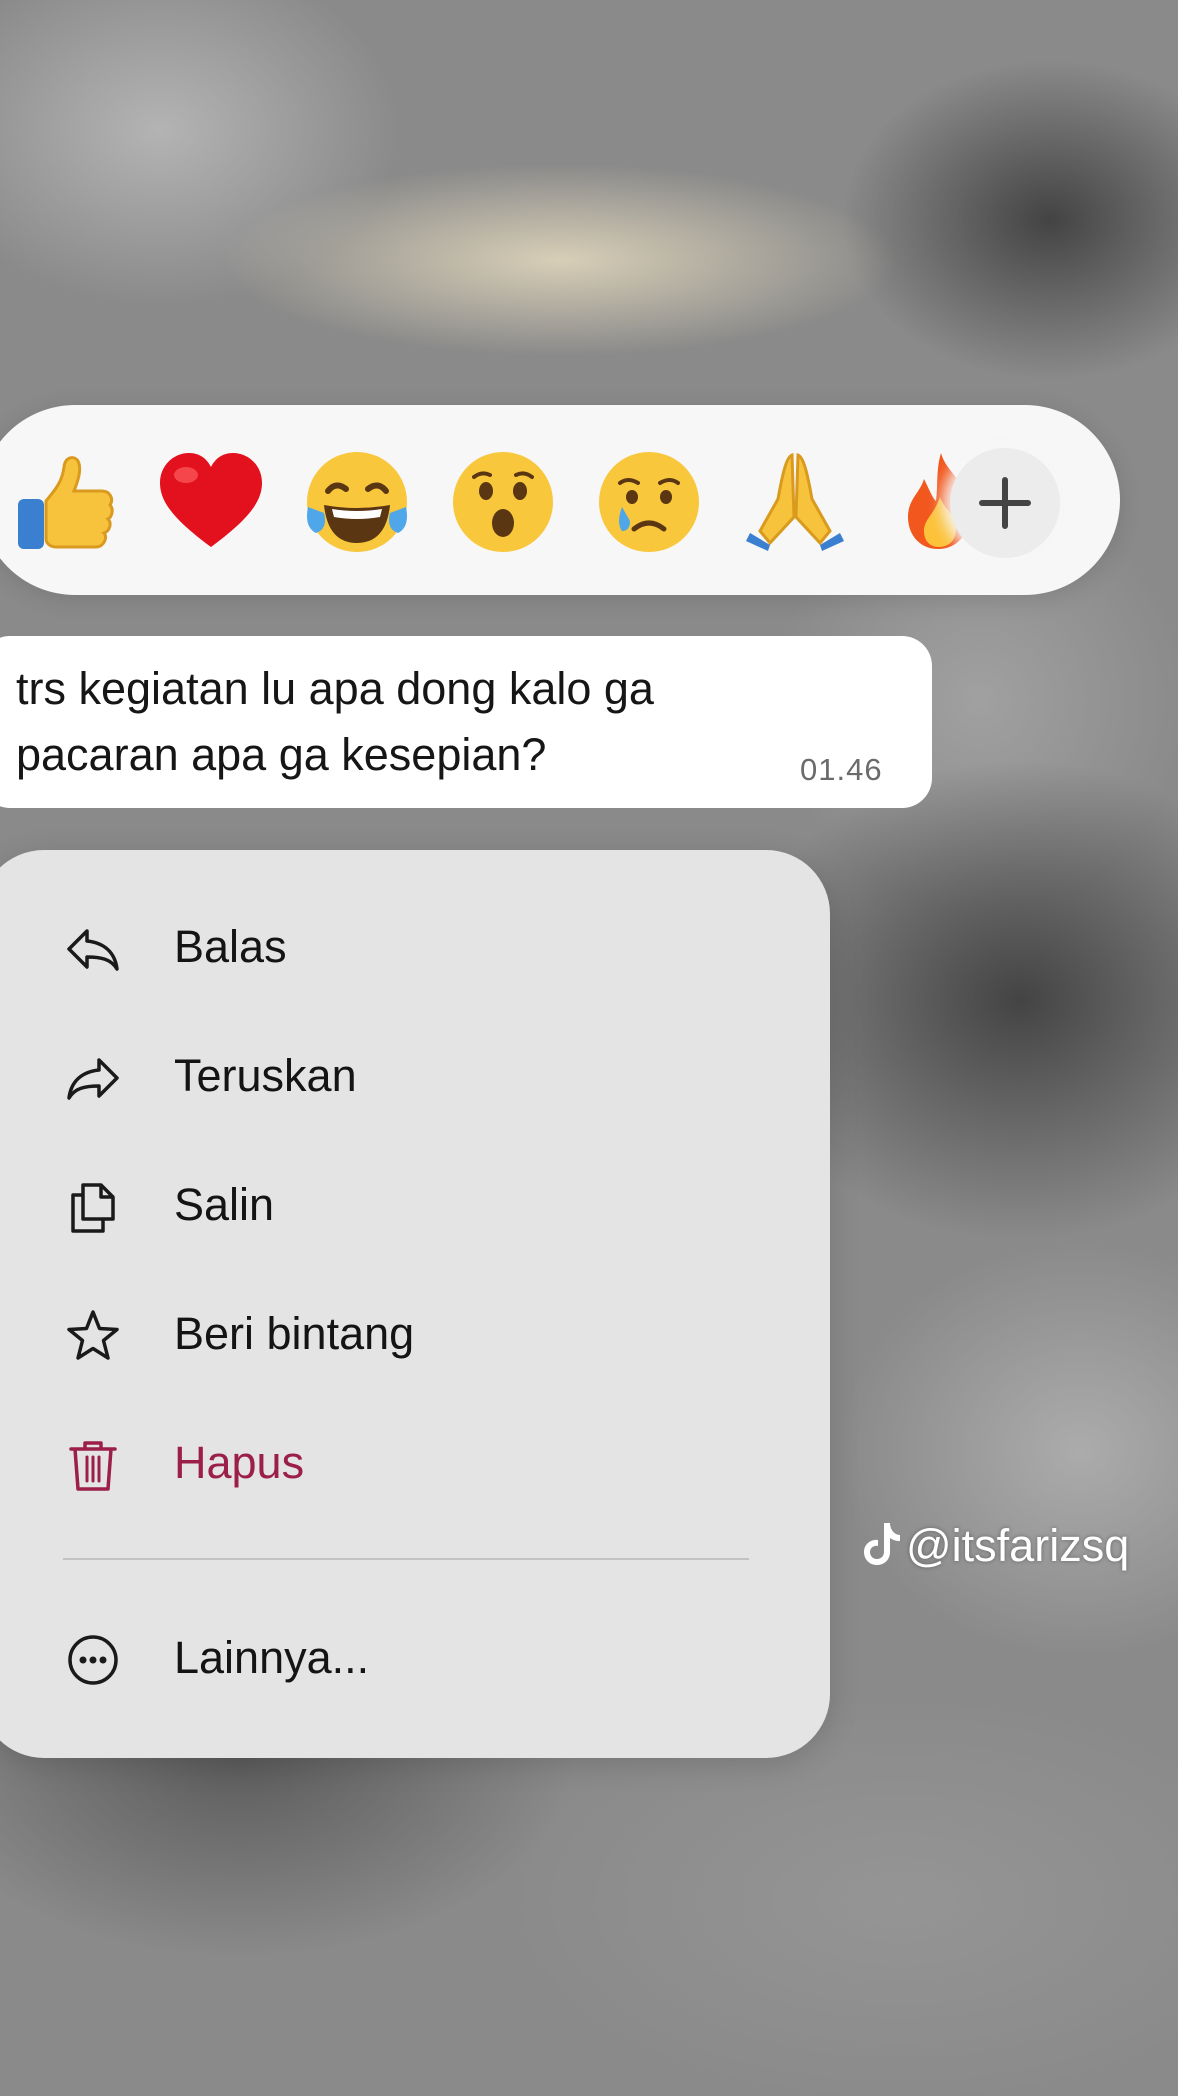 The height and width of the screenshot is (2096, 1178). Describe the element at coordinates (882, 1544) in the screenshot. I see `tiktok-icon` at that location.